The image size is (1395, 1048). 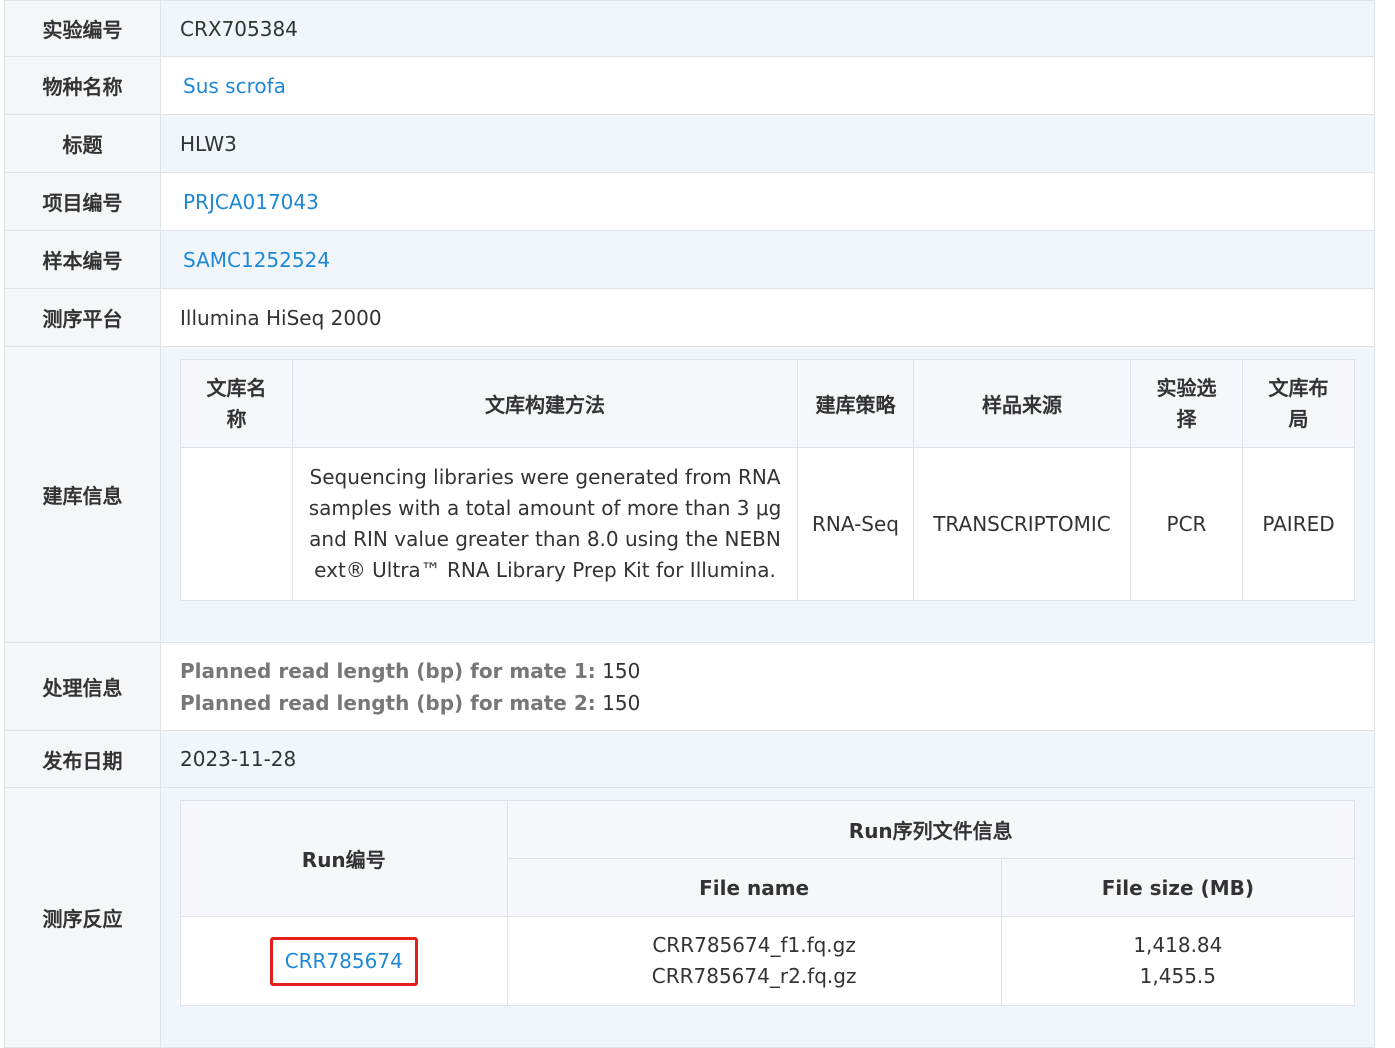 I want to click on row-release-date: 发布日期 2023-11-28, so click(x=689, y=759).